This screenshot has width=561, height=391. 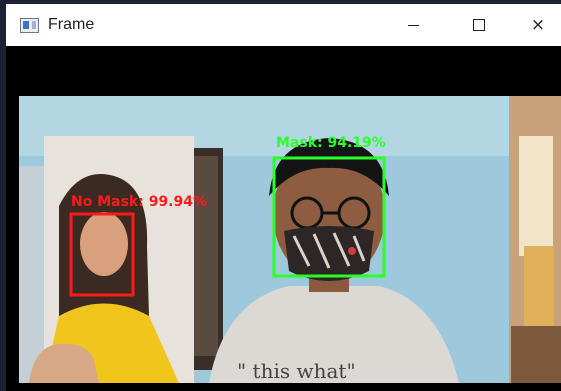 I want to click on app-icon, so click(x=29, y=25).